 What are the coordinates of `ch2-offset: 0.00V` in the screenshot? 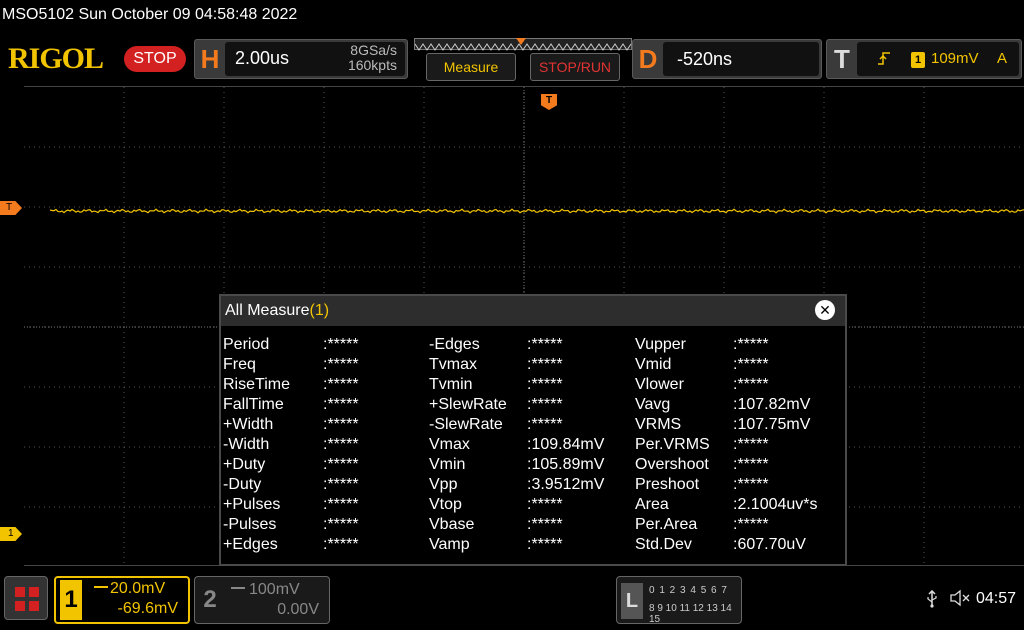 It's located at (298, 609).